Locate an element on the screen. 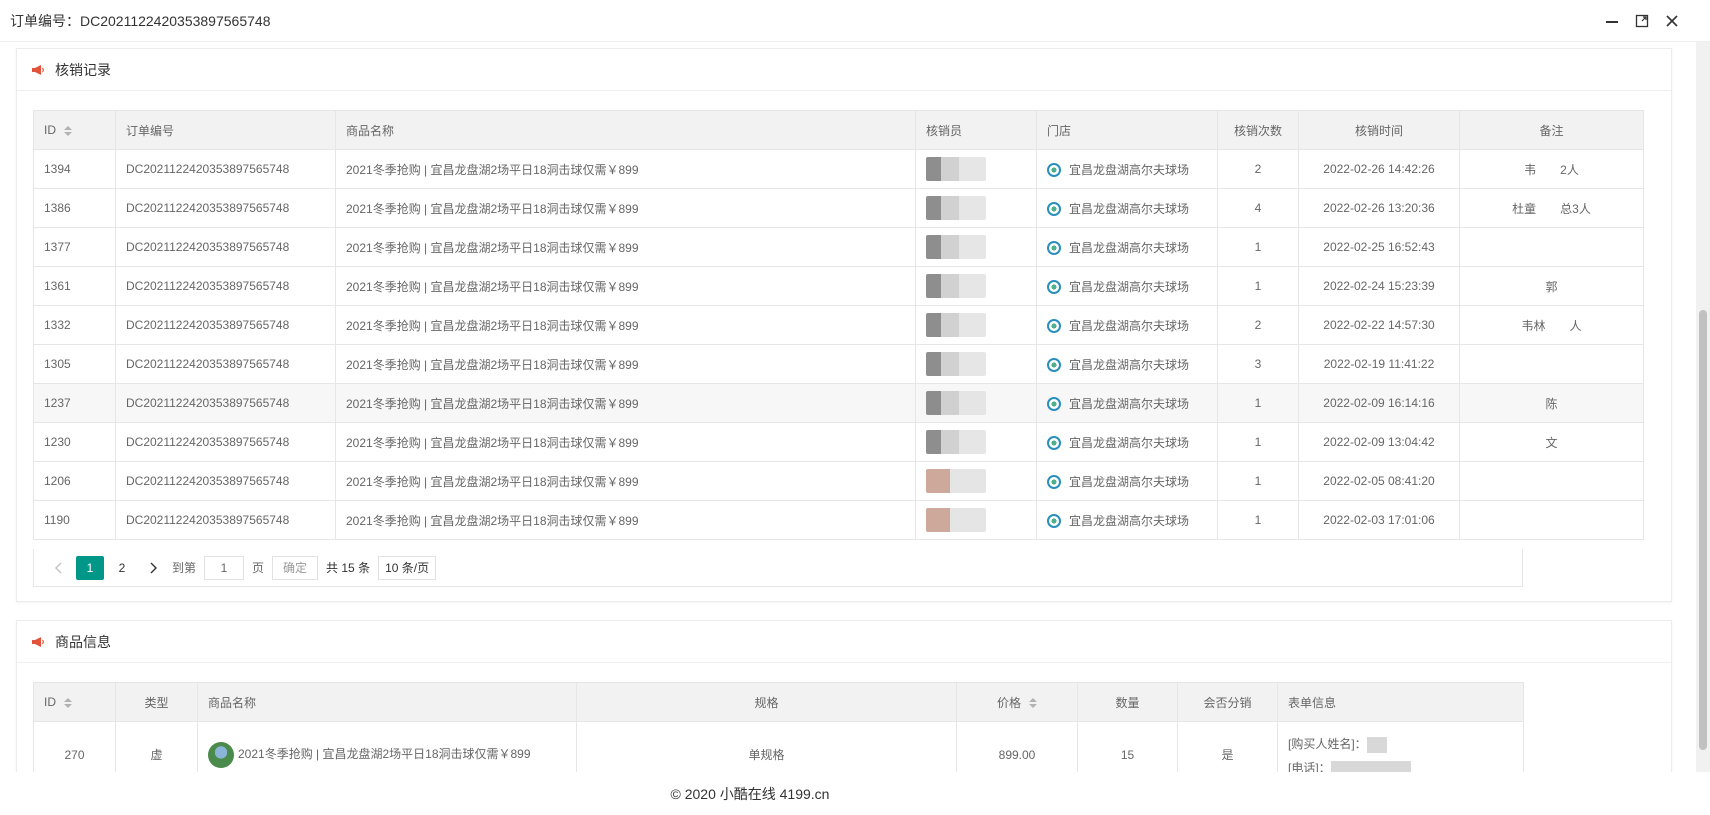 The image size is (1710, 815). record-time: 2022-02-26 14:42:26 is located at coordinates (1379, 169).